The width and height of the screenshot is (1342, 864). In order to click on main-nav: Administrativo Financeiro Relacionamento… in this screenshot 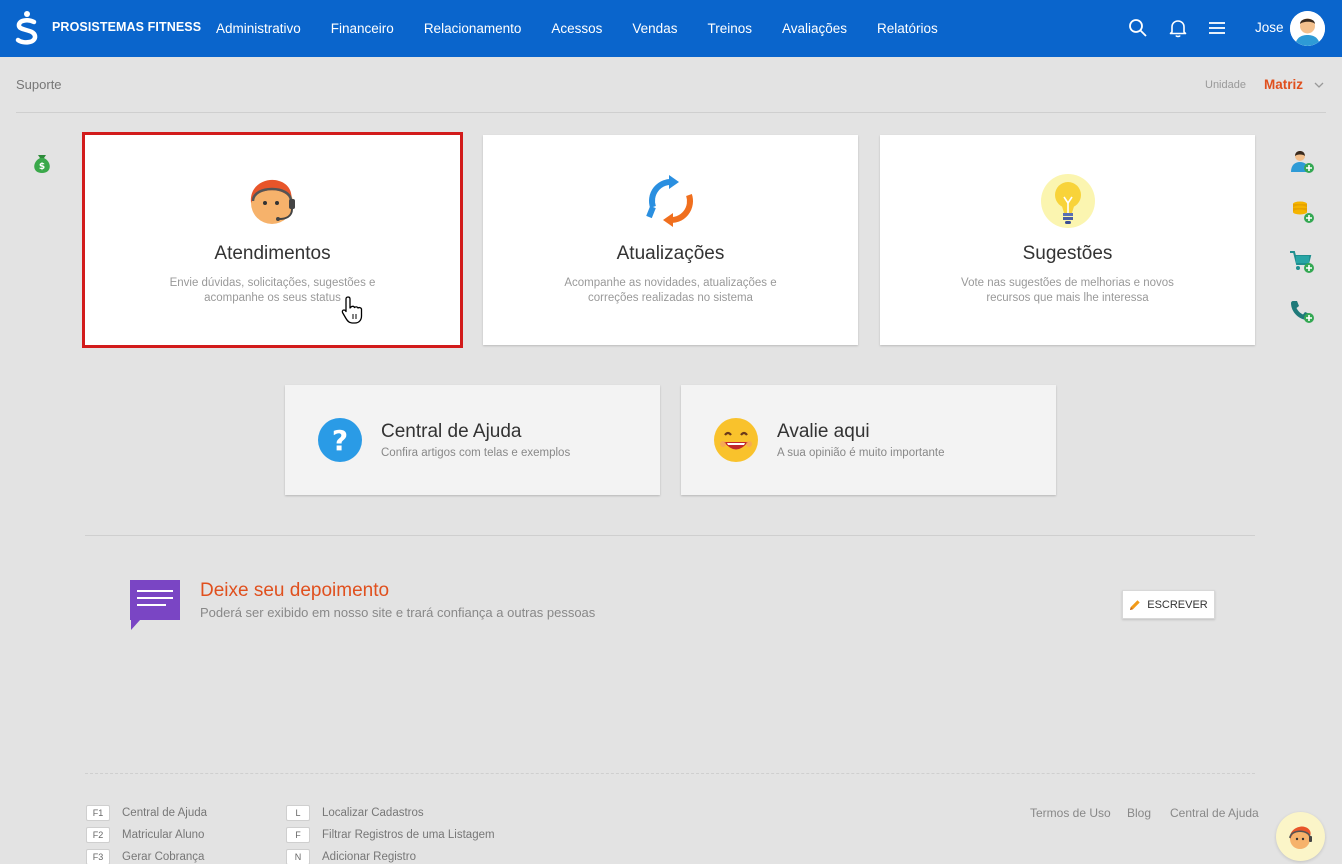, I will do `click(592, 28)`.